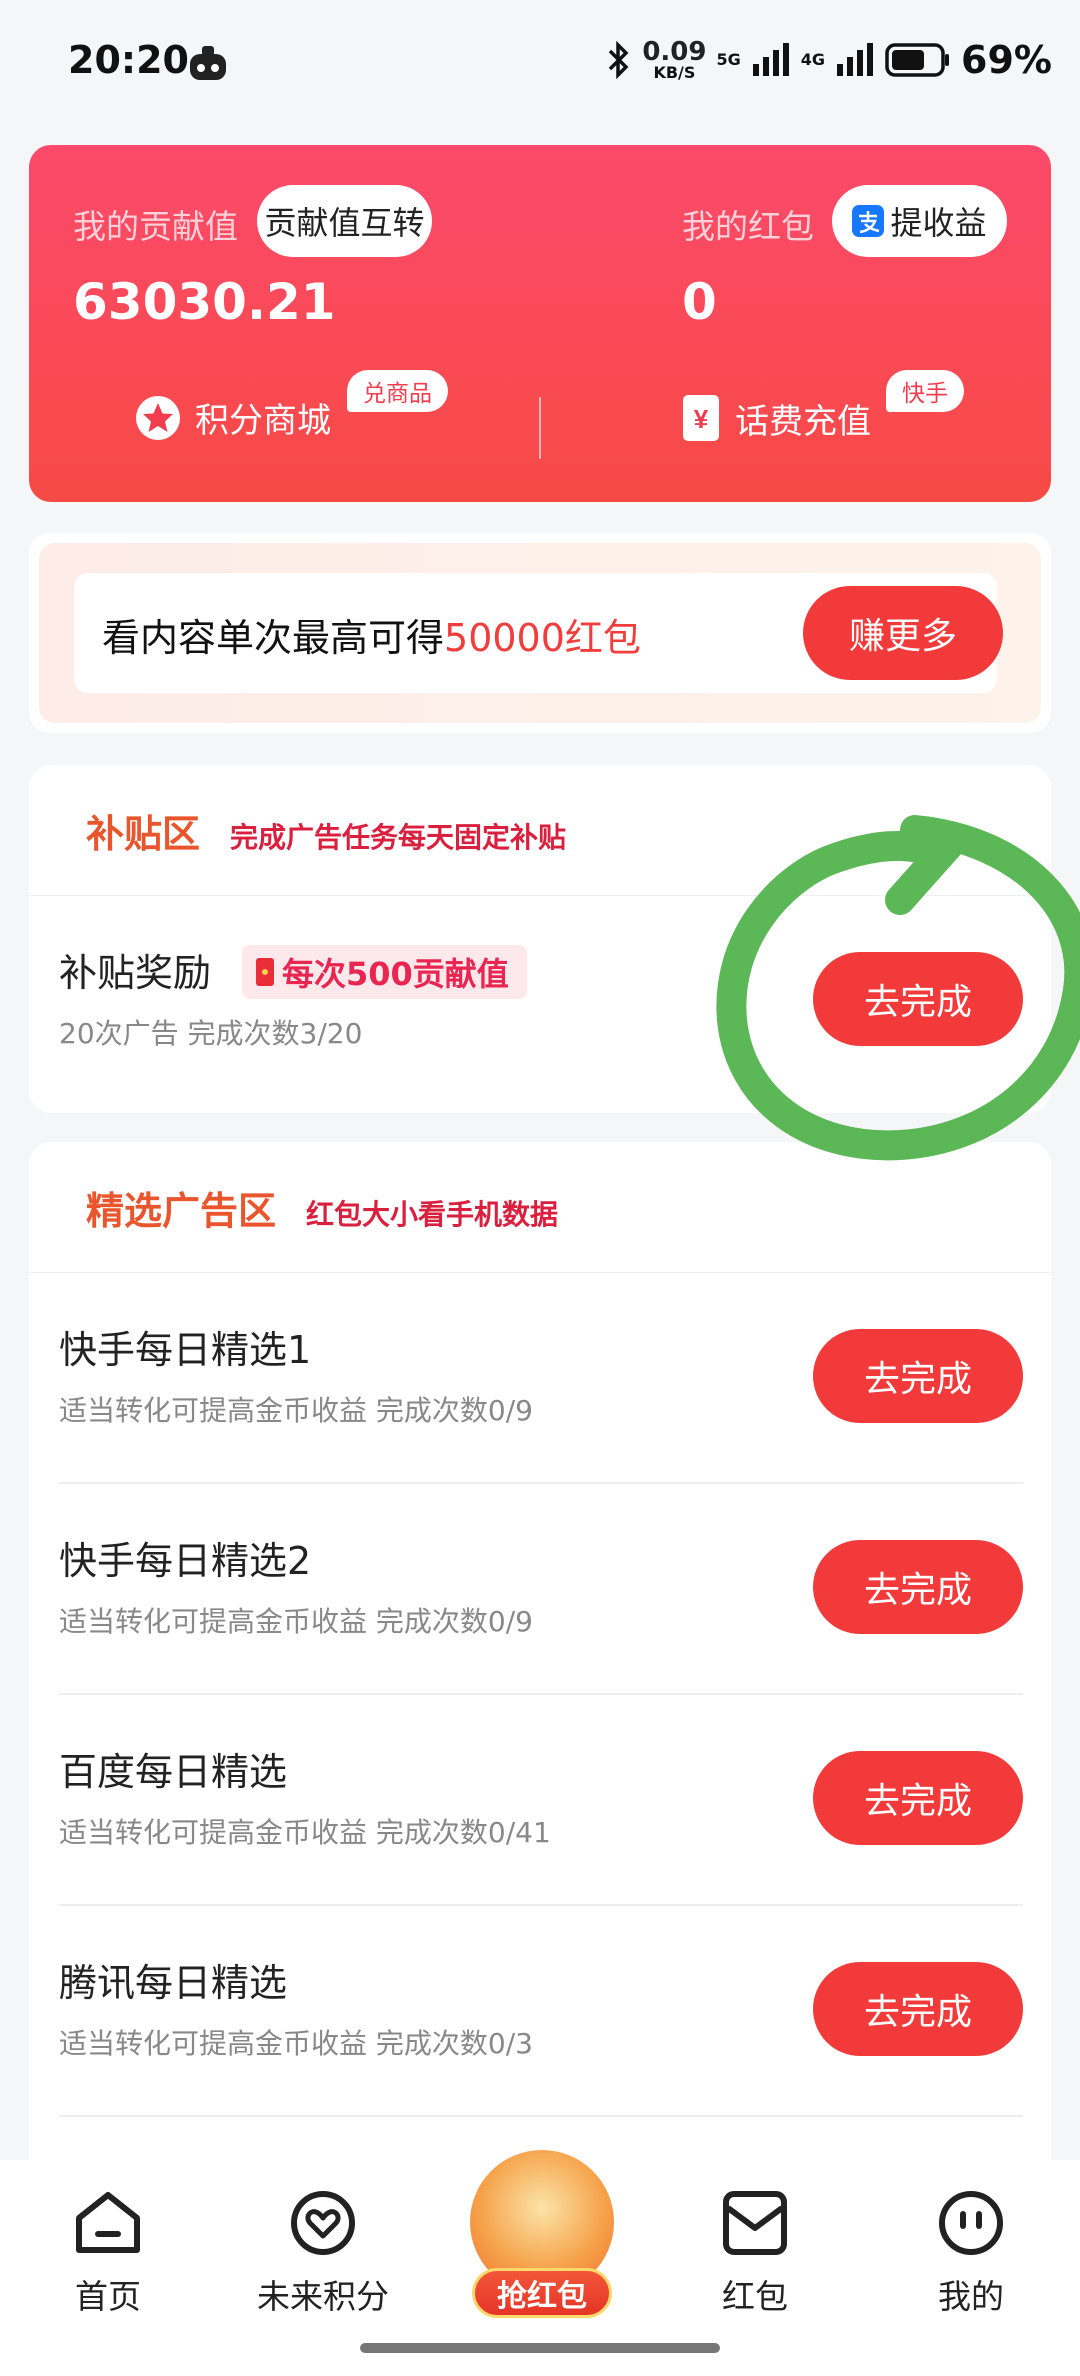  What do you see at coordinates (323, 2223) in the screenshot?
I see `heart-circle-icon` at bounding box center [323, 2223].